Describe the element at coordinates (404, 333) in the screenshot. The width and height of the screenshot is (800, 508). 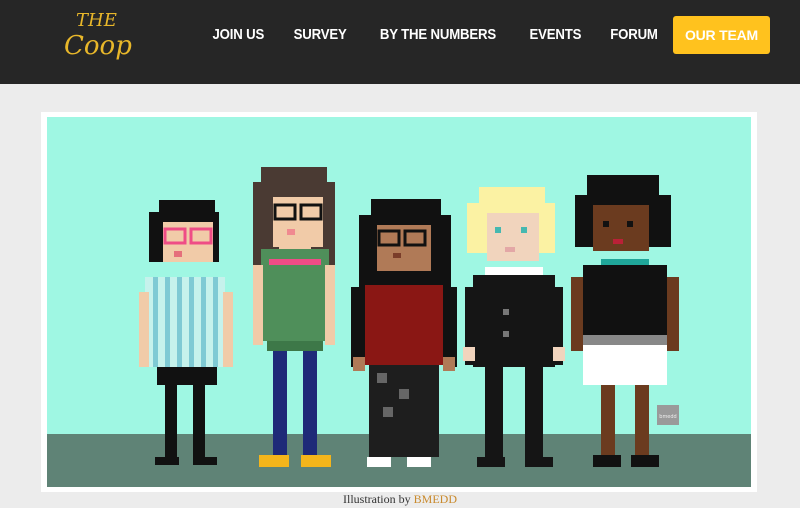
I see `character-red-top` at that location.